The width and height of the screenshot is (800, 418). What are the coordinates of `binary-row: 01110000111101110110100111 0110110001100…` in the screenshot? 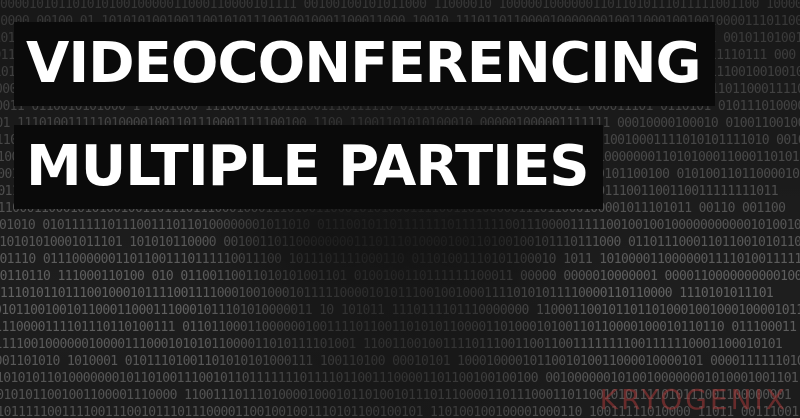 It's located at (398, 327).